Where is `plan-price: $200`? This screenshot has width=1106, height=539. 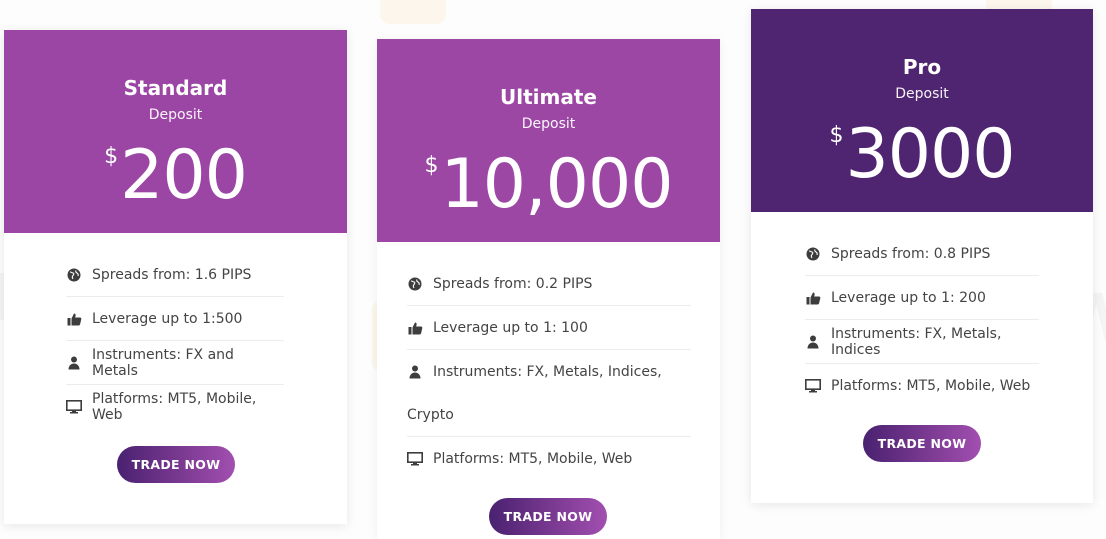
plan-price: $200 is located at coordinates (175, 176).